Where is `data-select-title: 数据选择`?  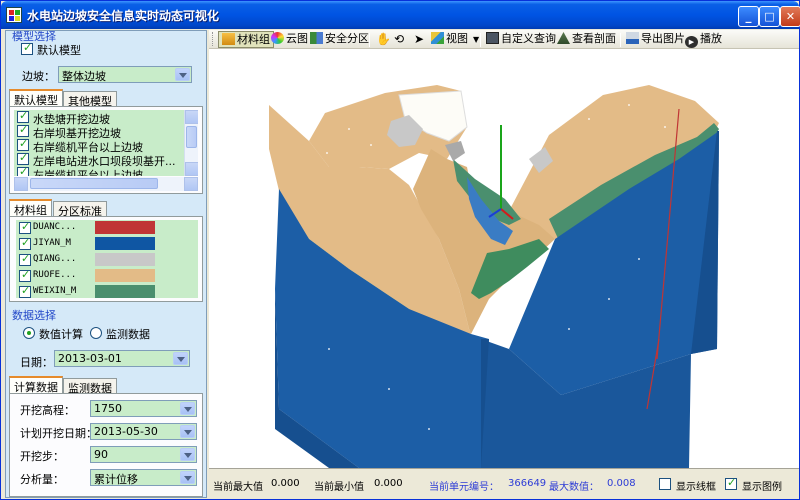 data-select-title: 数据选择 is located at coordinates (34, 315).